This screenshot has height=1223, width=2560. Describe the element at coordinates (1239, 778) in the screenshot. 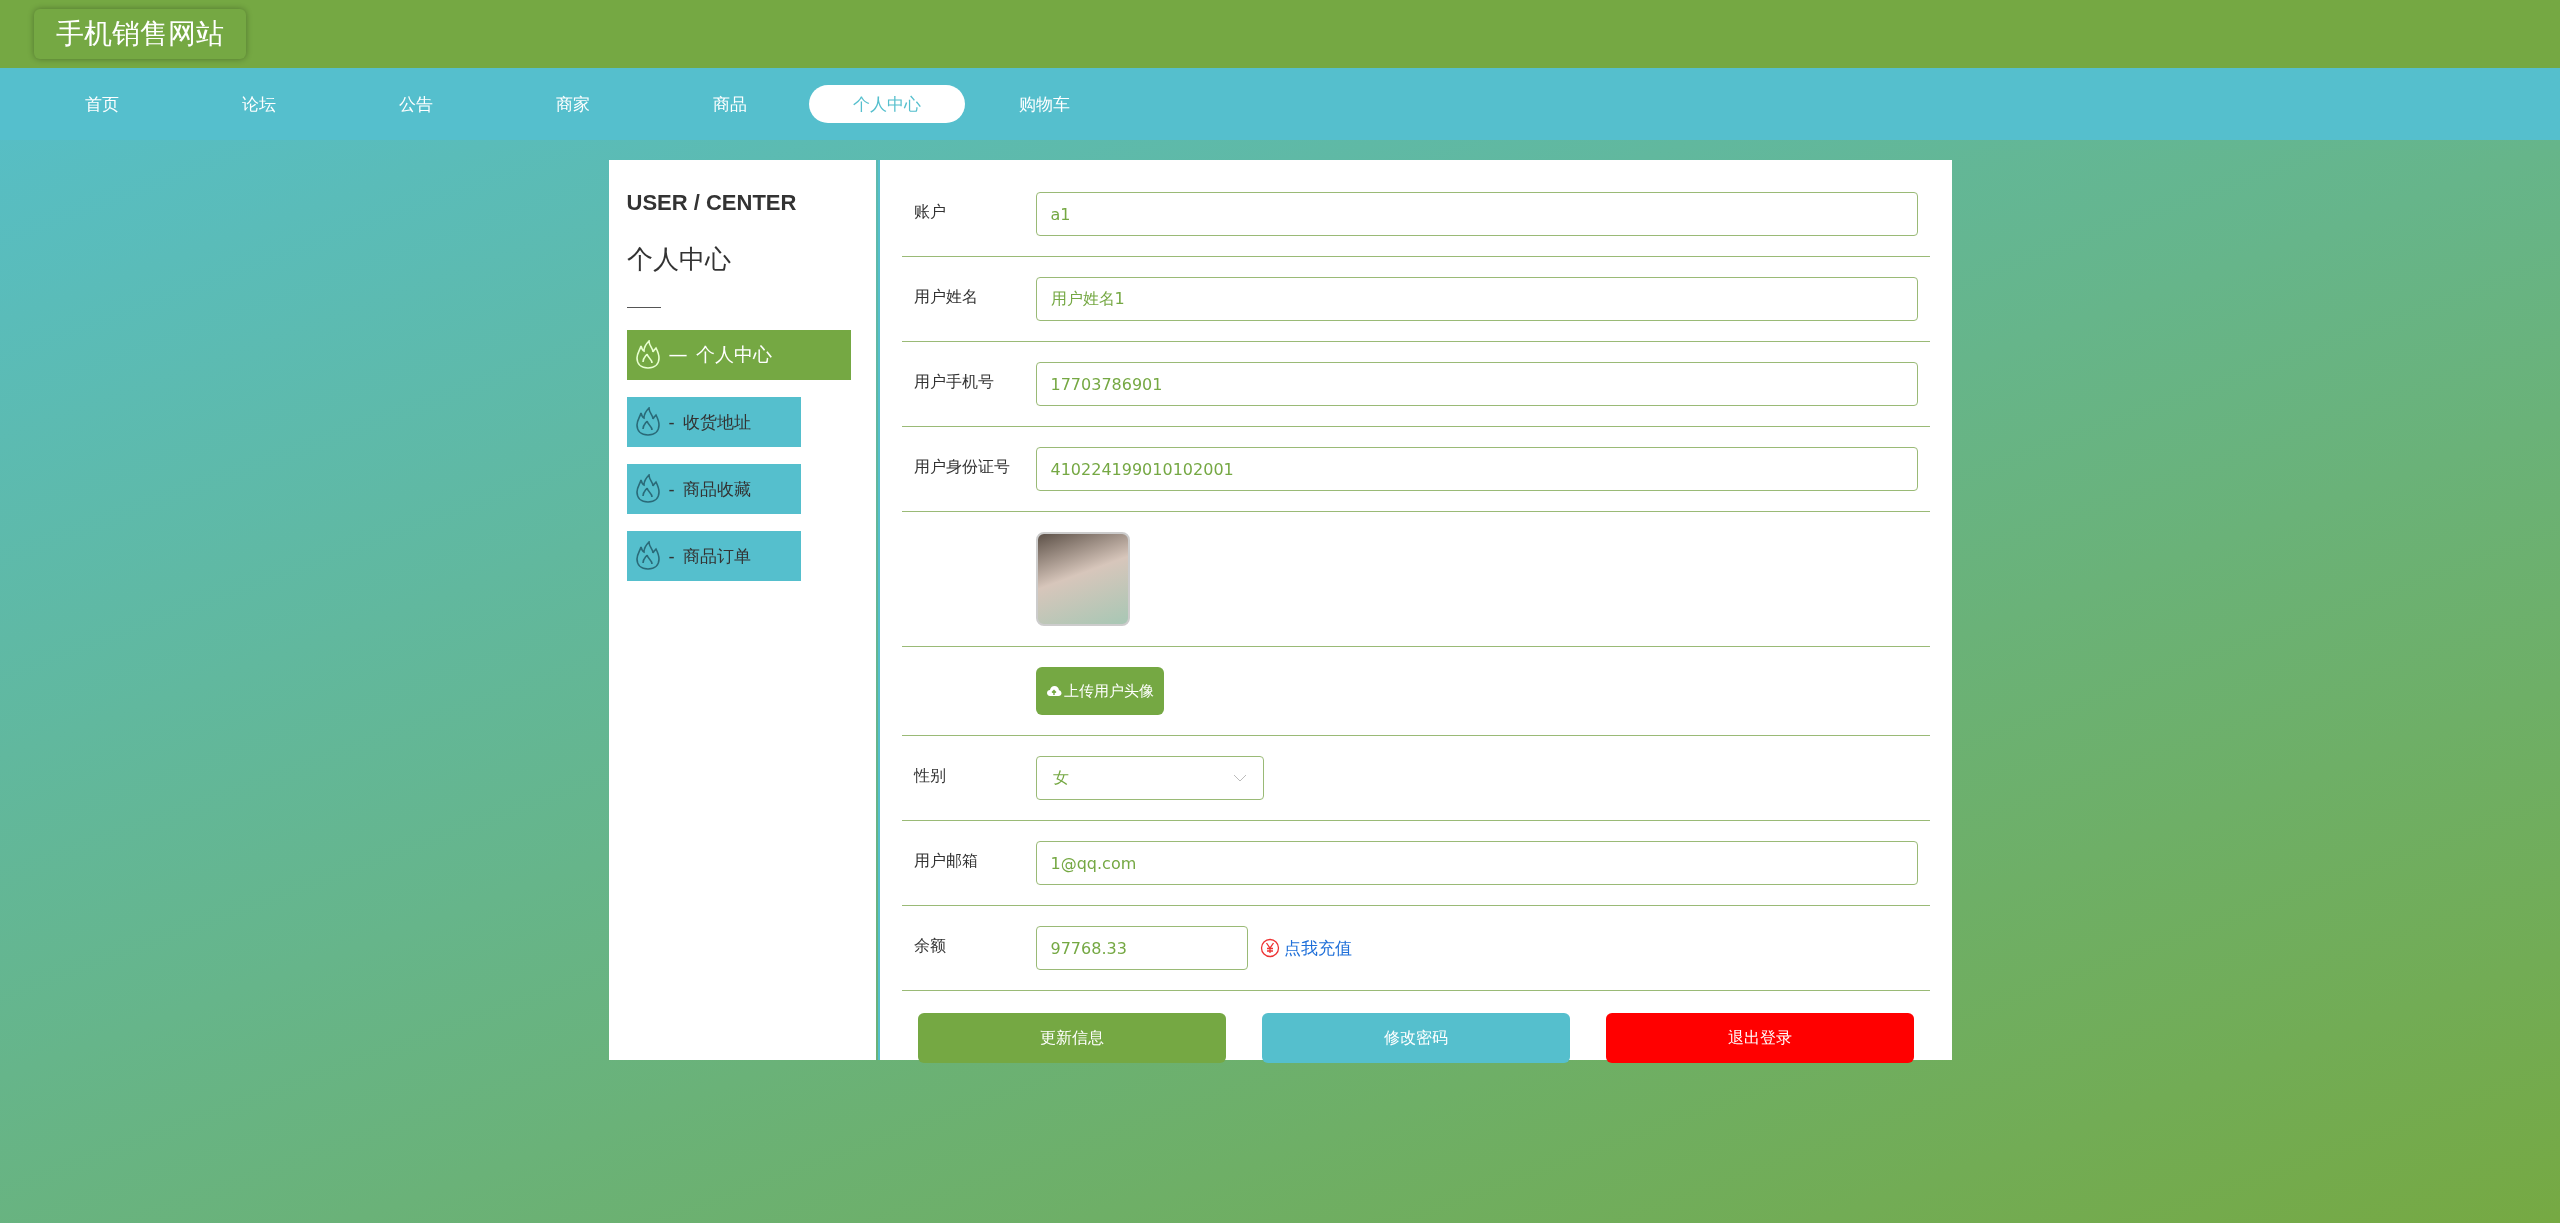

I see `chevron-down-icon` at that location.